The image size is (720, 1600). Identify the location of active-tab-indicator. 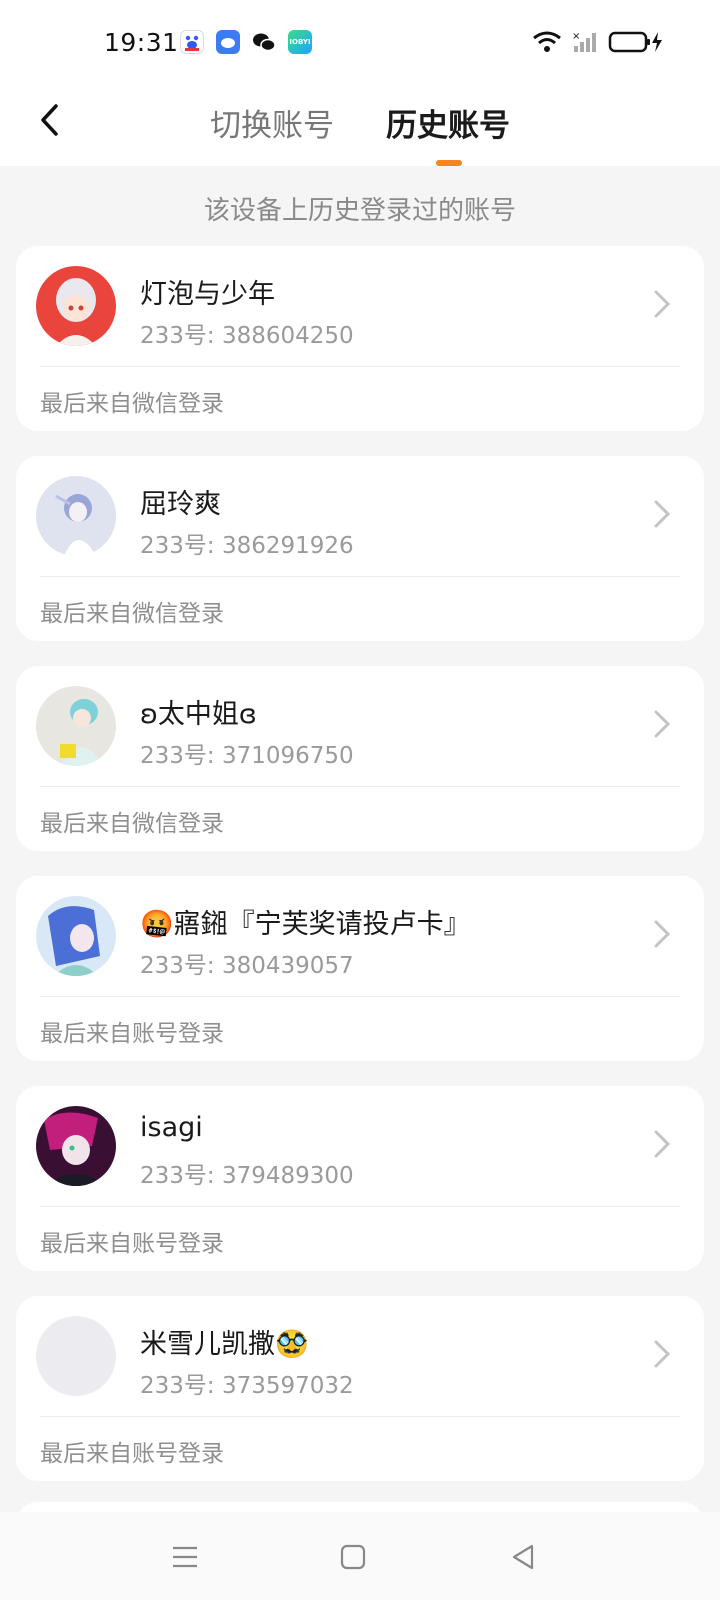
(449, 163).